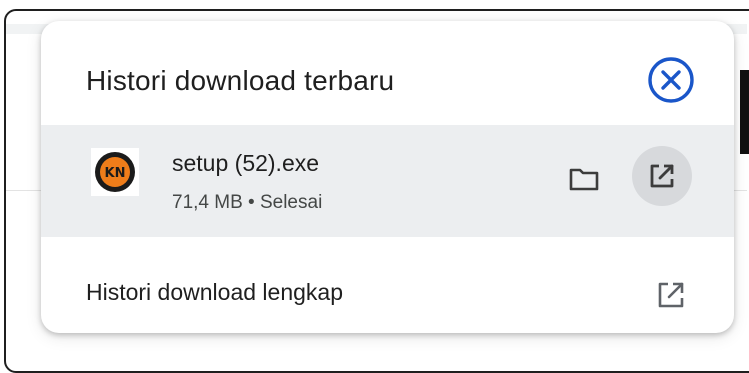 Image resolution: width=749 pixels, height=373 pixels. I want to click on popup-title: Histori download terbaru, so click(240, 80).